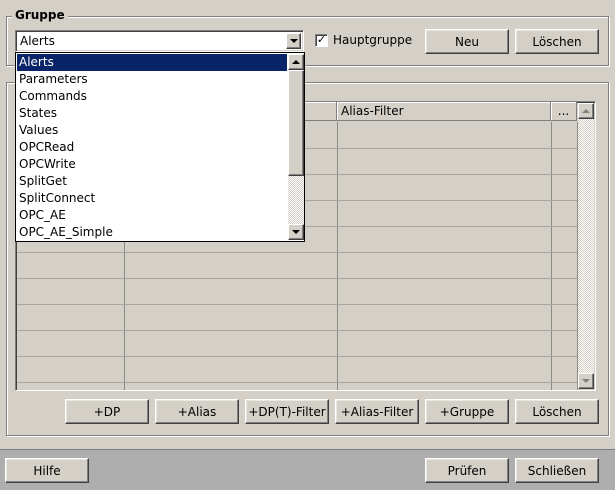 This screenshot has height=490, width=615. What do you see at coordinates (586, 246) in the screenshot?
I see `table-vertical-scrollbar` at bounding box center [586, 246].